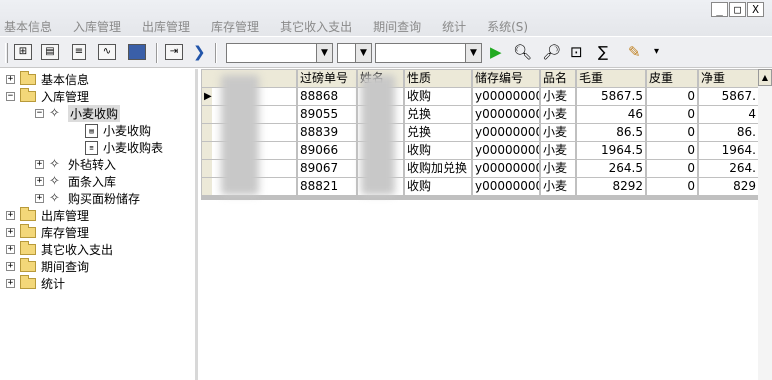  I want to click on tree-item-noodle-inbound: + ✧ 面条入库, so click(75, 181).